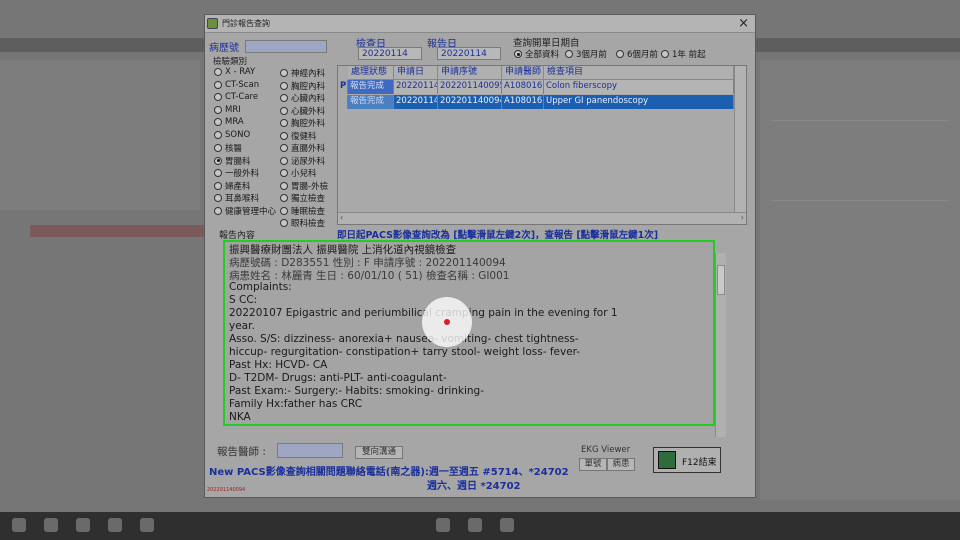  Describe the element at coordinates (683, 54) in the screenshot. I see `query-radio: 1年 前起` at that location.